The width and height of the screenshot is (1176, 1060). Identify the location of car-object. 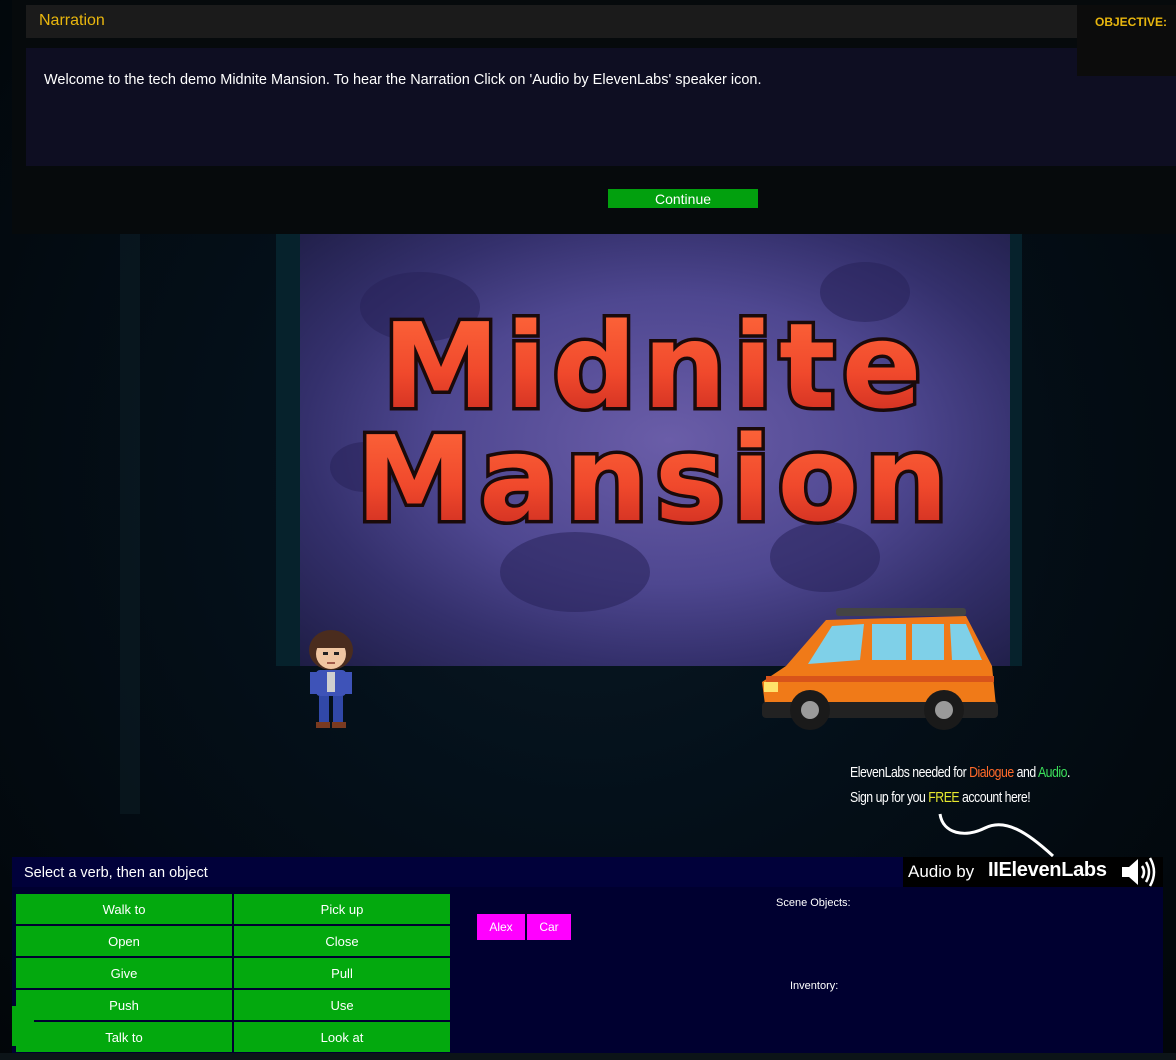
(878, 670).